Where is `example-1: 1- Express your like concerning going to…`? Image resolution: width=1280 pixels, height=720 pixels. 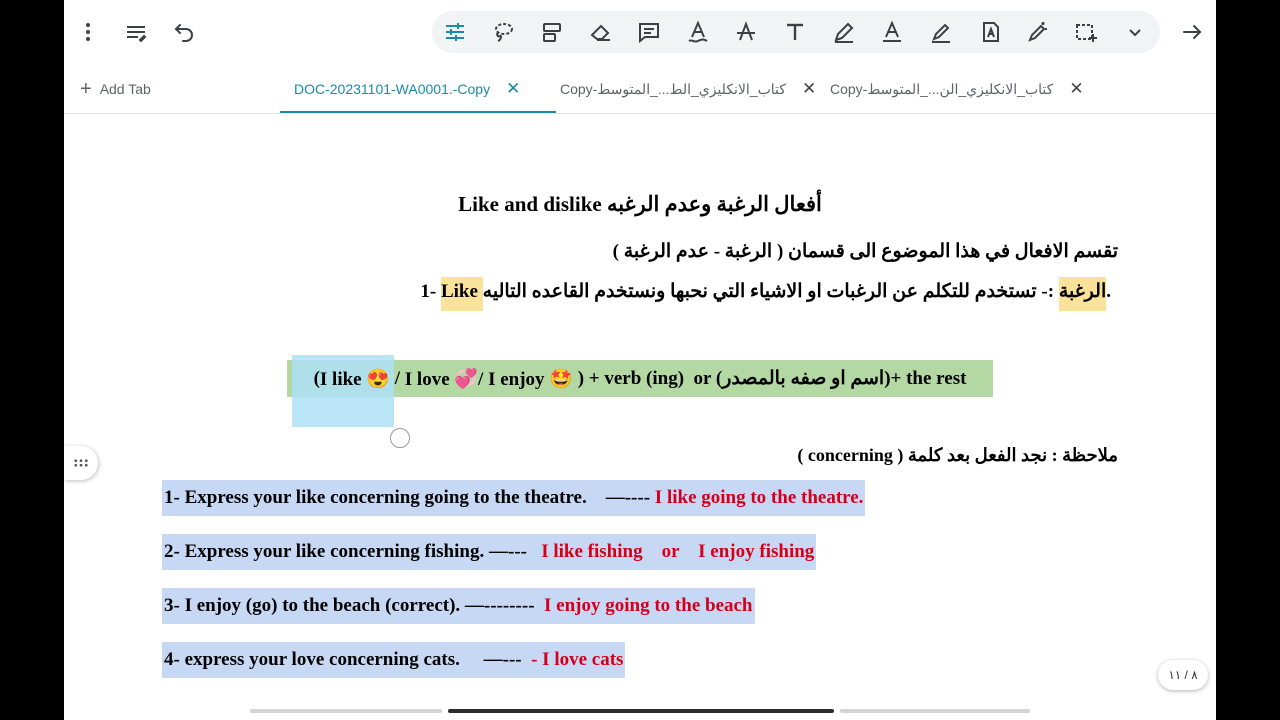
example-1: 1- Express your like concerning going to… is located at coordinates (514, 498).